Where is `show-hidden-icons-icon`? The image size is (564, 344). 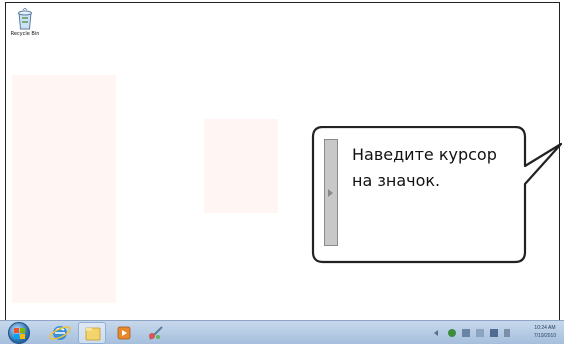
show-hidden-icons-icon is located at coordinates (436, 333).